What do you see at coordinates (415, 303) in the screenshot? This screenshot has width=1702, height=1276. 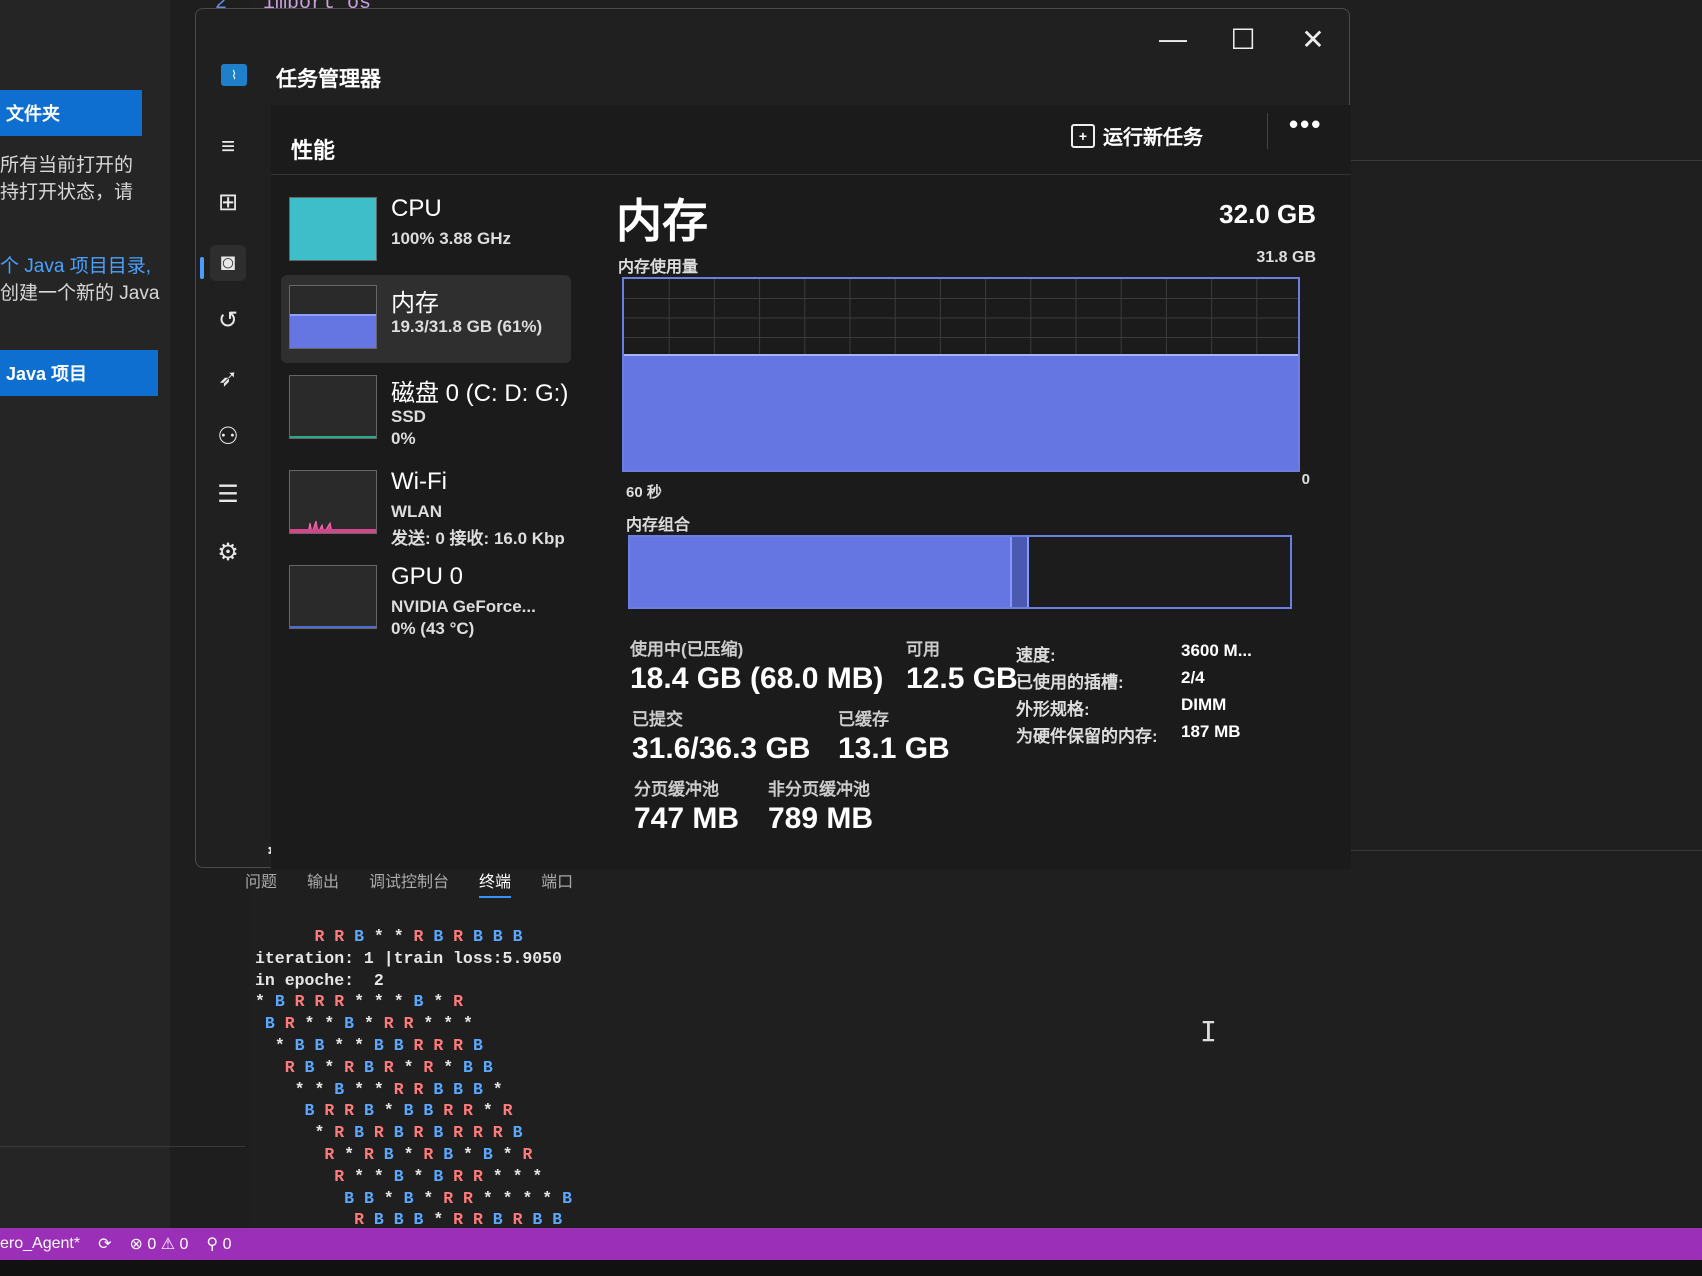 I see `perf-item-name: 内存` at bounding box center [415, 303].